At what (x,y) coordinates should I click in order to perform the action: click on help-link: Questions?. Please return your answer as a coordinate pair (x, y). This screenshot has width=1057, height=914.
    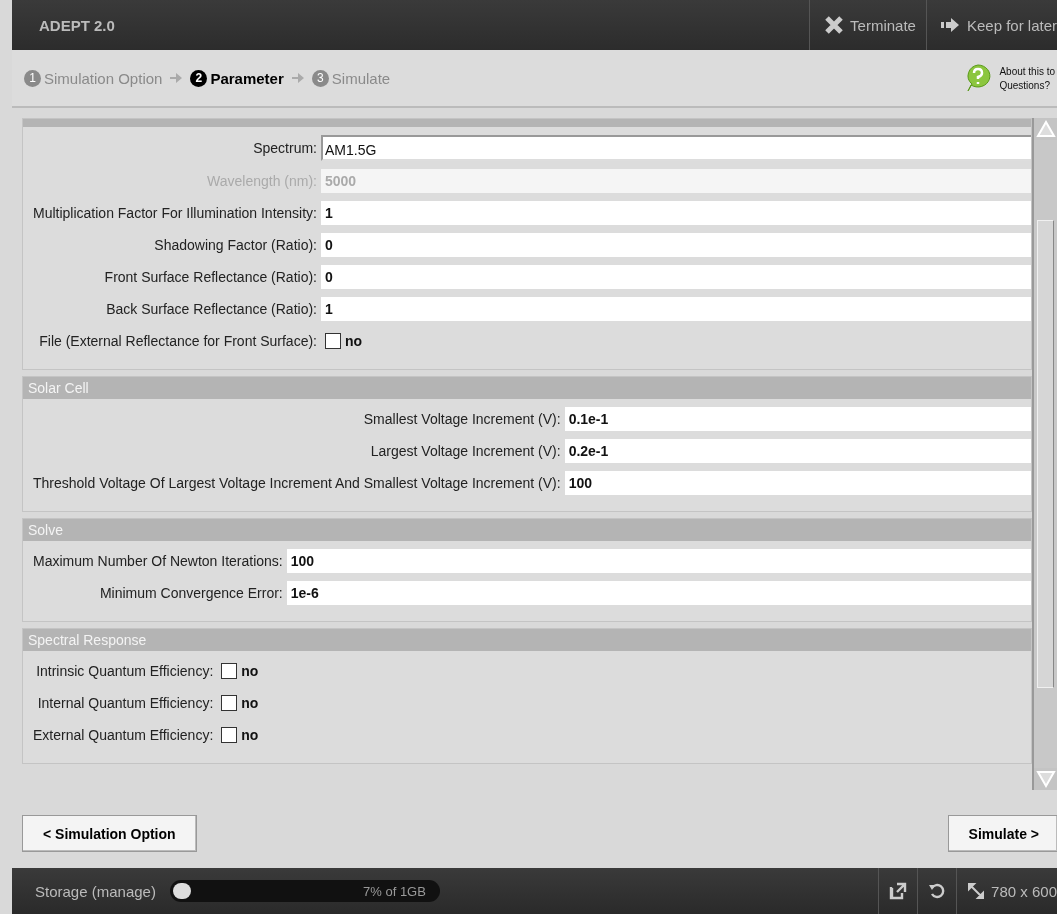
    Looking at the image, I should click on (1027, 85).